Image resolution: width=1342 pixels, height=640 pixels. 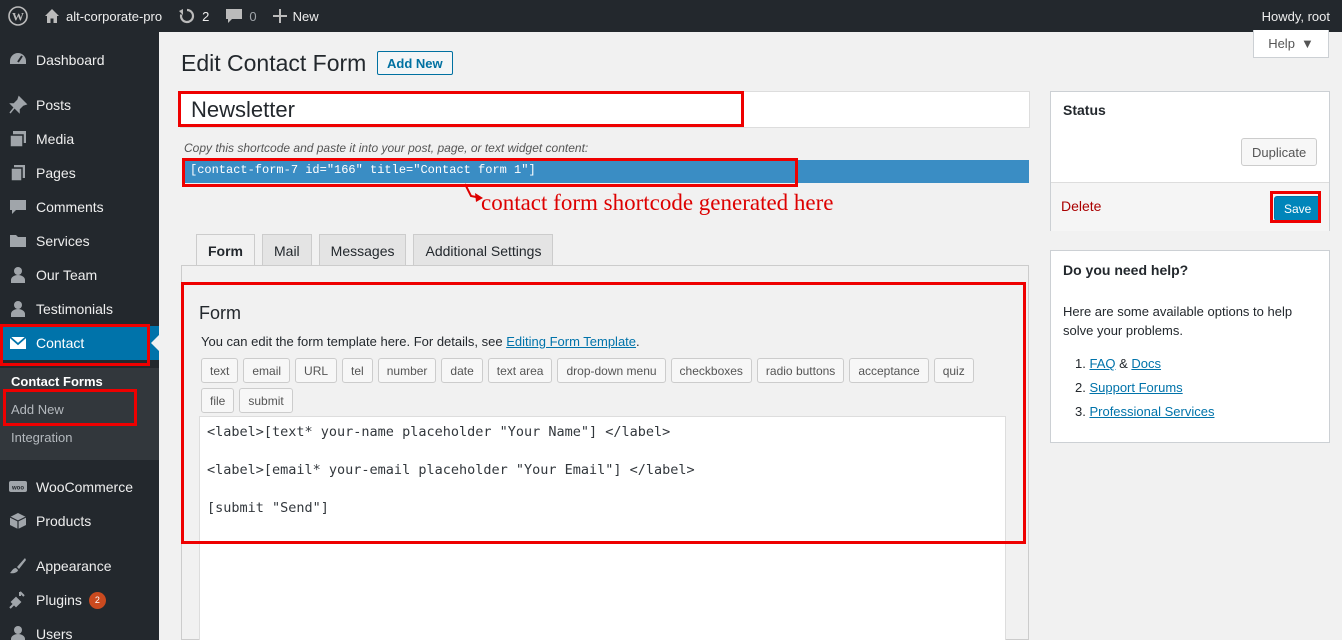 What do you see at coordinates (60, 343) in the screenshot?
I see `sidebar-item-label: Contact` at bounding box center [60, 343].